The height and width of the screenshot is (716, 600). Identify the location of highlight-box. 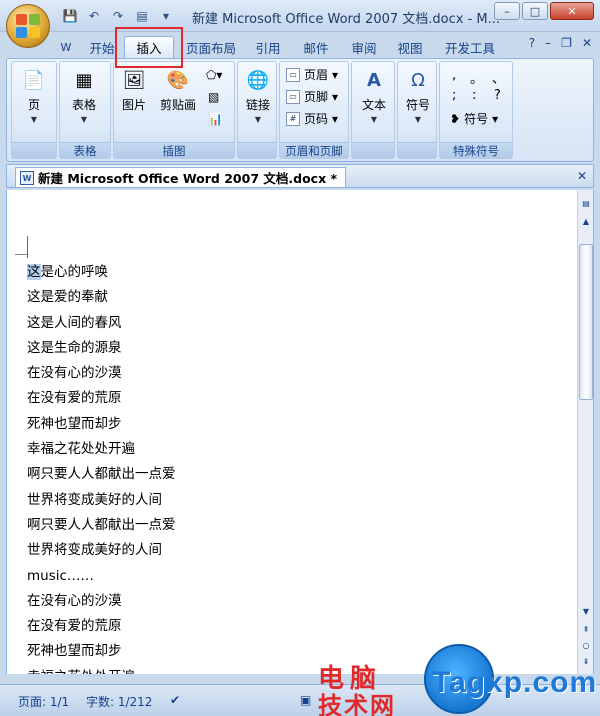
(149, 47).